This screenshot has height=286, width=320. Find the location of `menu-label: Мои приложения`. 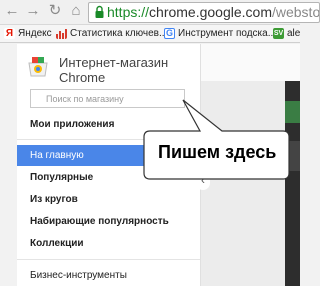

menu-label: Мои приложения is located at coordinates (72, 124).